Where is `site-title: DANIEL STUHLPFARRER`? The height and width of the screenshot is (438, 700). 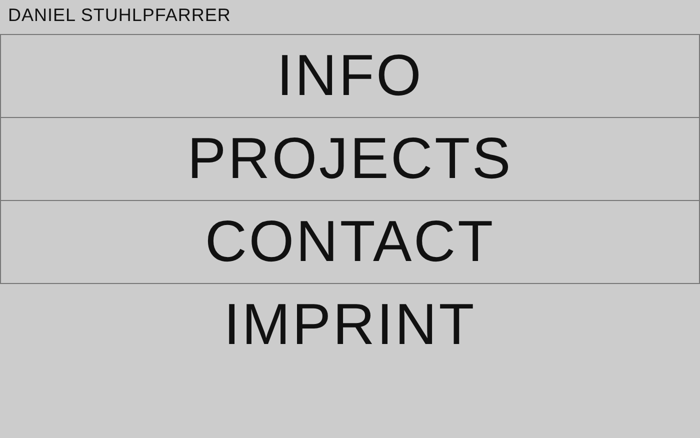 site-title: DANIEL STUHLPFARRER is located at coordinates (119, 15).